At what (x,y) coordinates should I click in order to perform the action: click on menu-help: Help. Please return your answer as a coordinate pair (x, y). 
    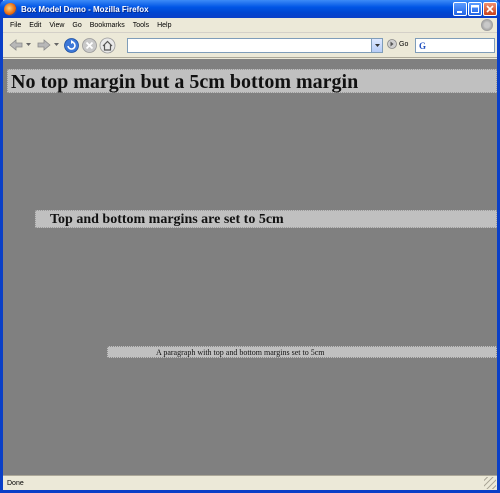
    Looking at the image, I should click on (164, 25).